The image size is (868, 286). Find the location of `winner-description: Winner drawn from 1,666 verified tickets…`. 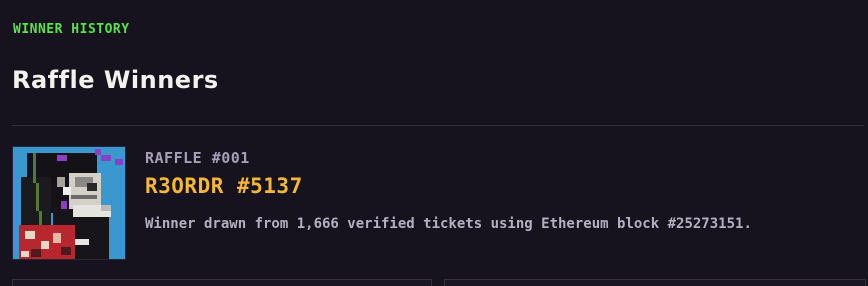

winner-description: Winner drawn from 1,666 verified tickets… is located at coordinates (448, 224).